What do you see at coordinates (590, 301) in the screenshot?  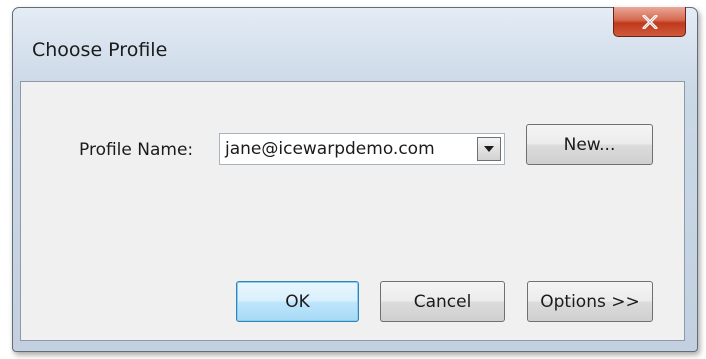 I see `options-button: Options >>` at bounding box center [590, 301].